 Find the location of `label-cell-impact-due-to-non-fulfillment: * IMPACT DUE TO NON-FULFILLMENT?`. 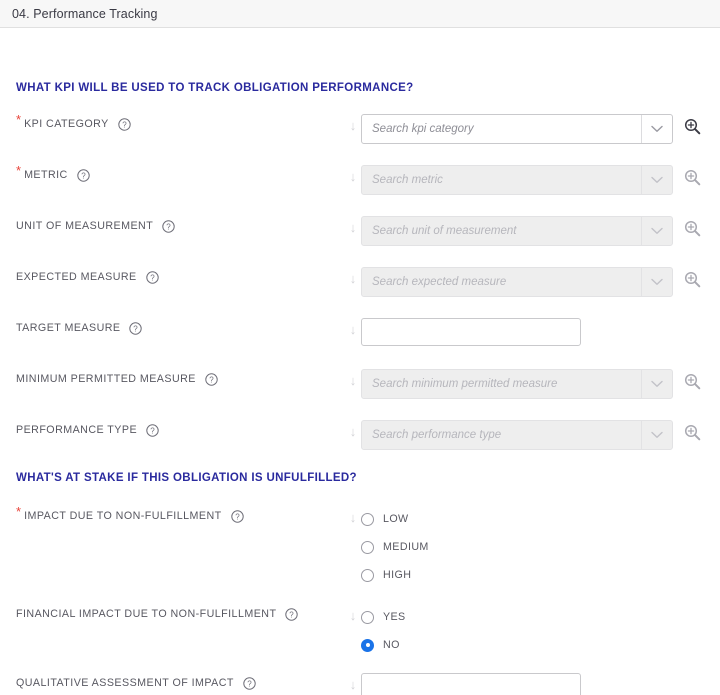

label-cell-impact-due-to-non-fulfillment: * IMPACT DUE TO NON-FULFILLMENT? is located at coordinates (172, 515).